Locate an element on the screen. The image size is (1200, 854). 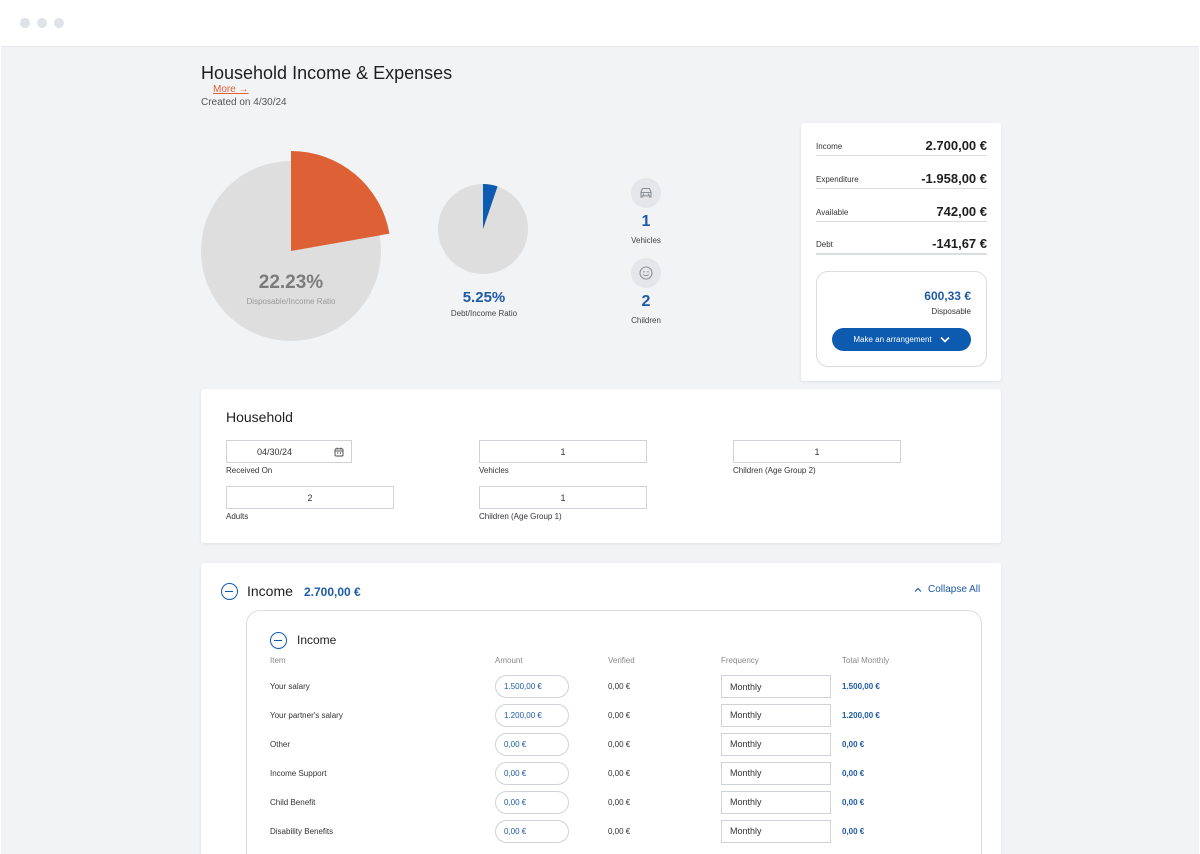
chevron-down-icon is located at coordinates (945, 339).